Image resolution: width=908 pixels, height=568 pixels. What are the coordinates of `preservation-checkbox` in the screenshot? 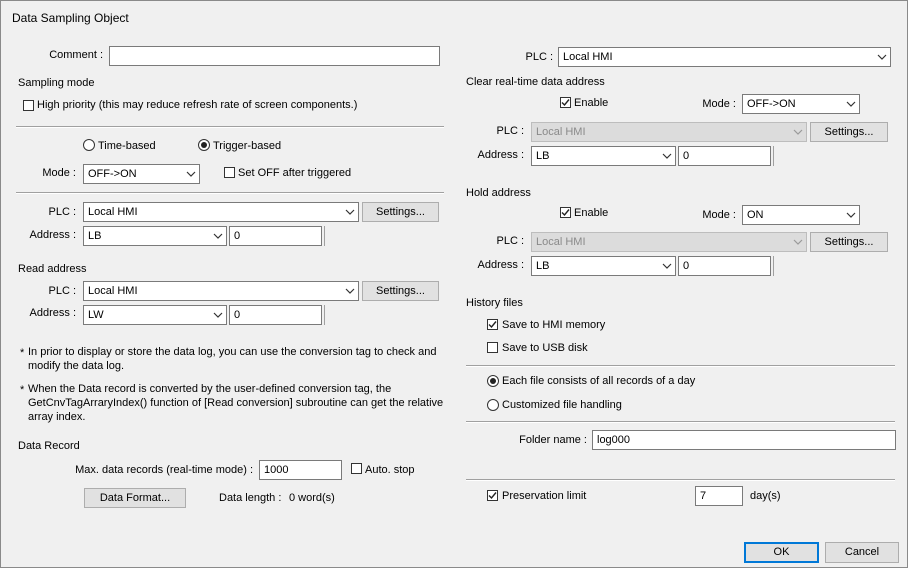 It's located at (492, 495).